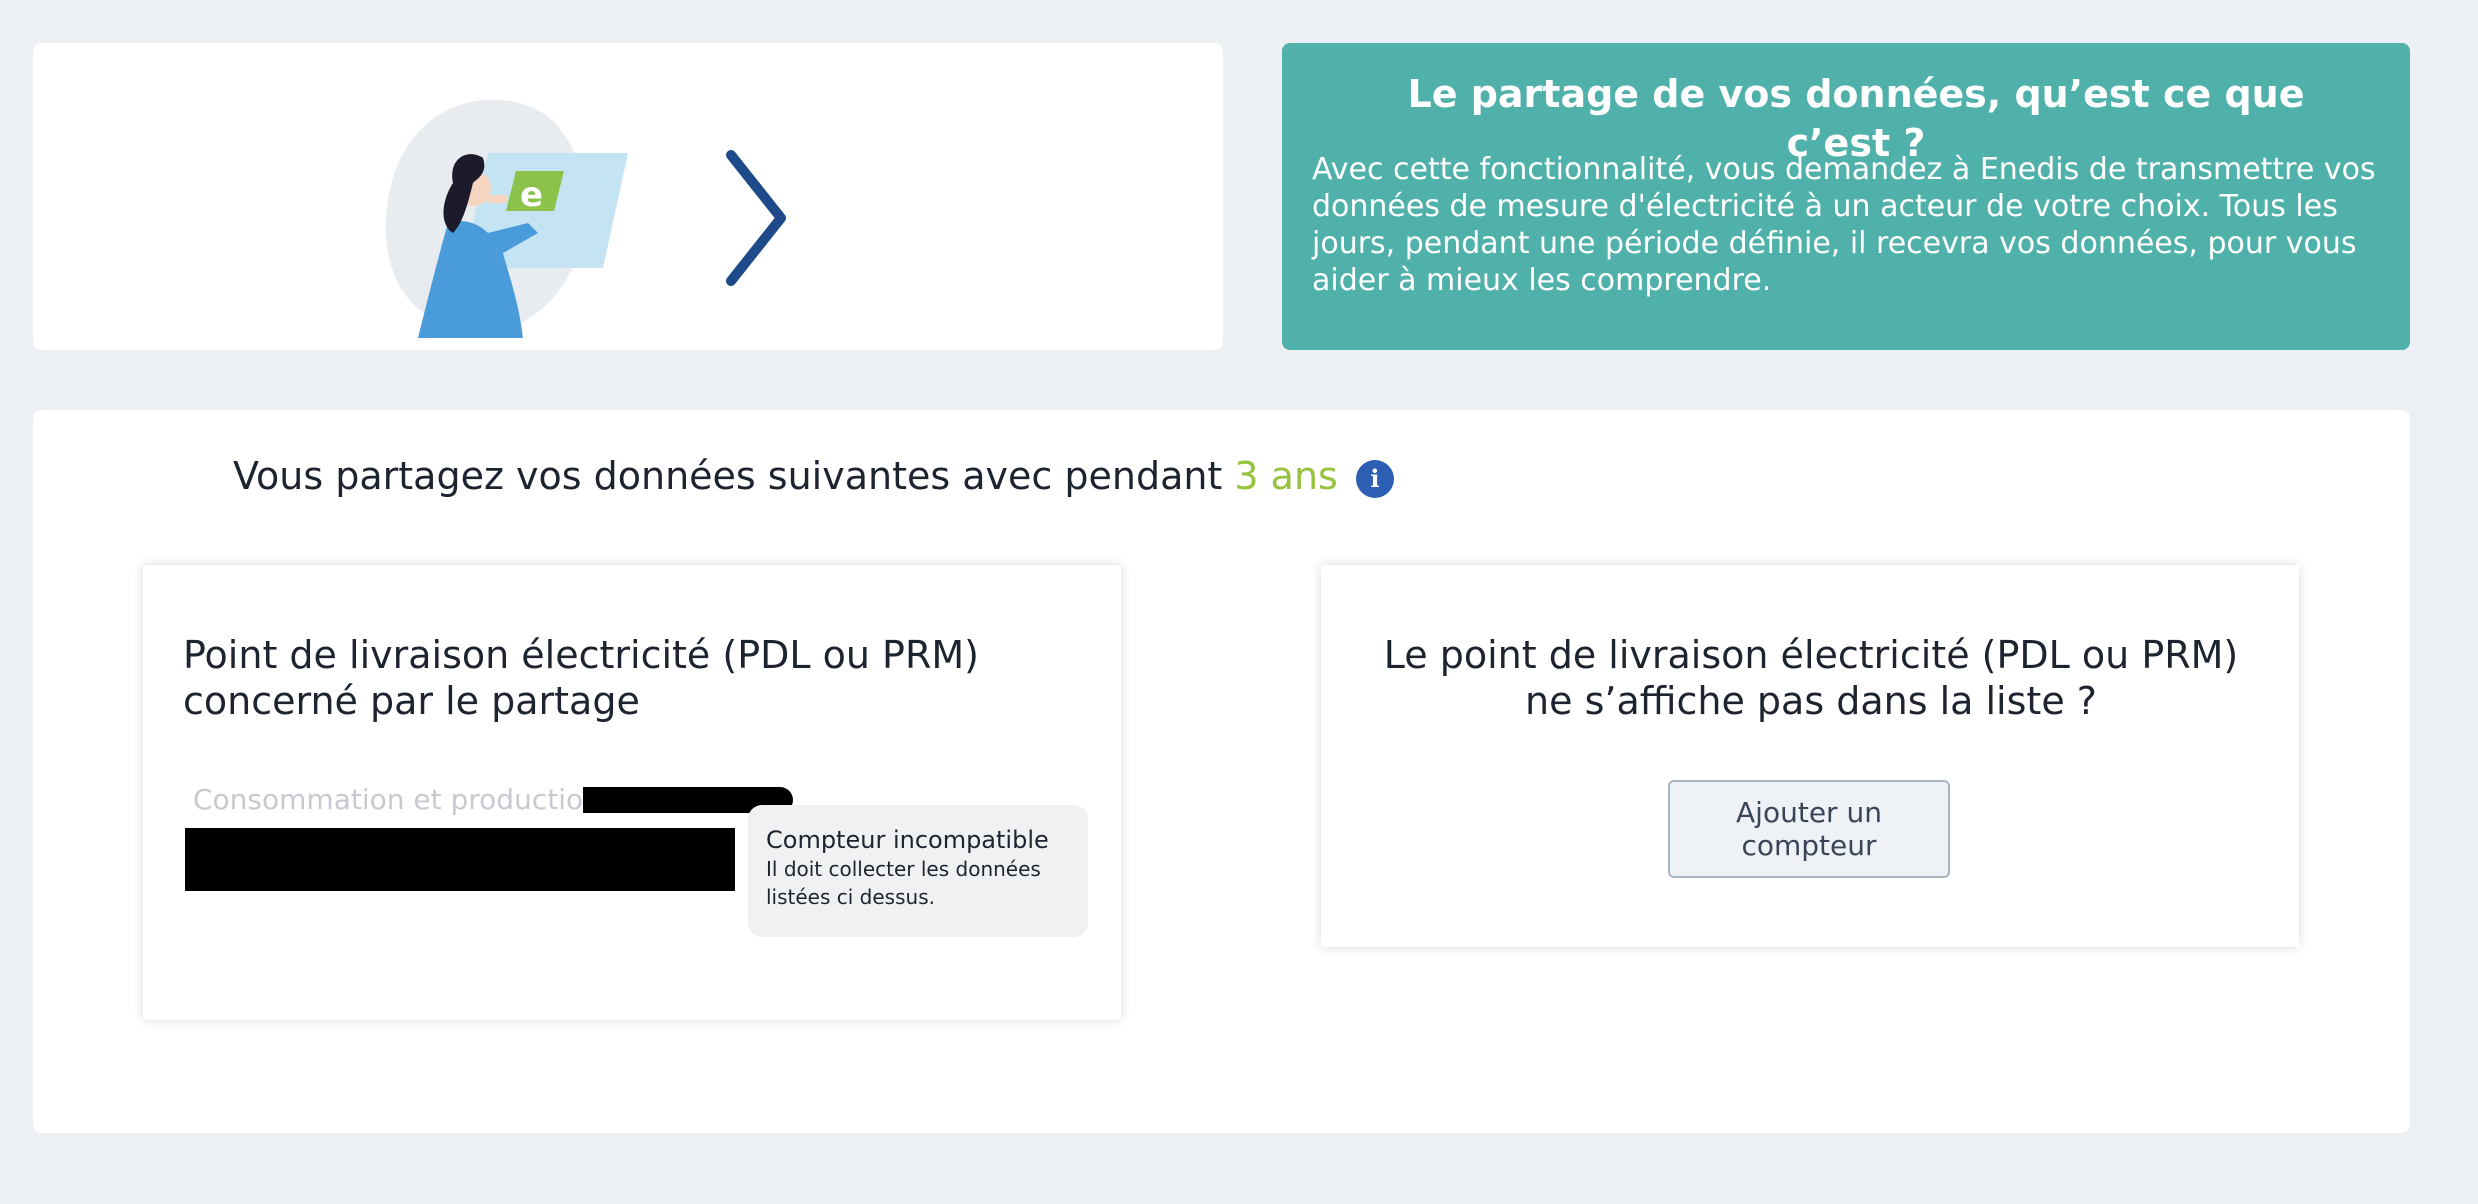  I want to click on hero-card: e, so click(628, 196).